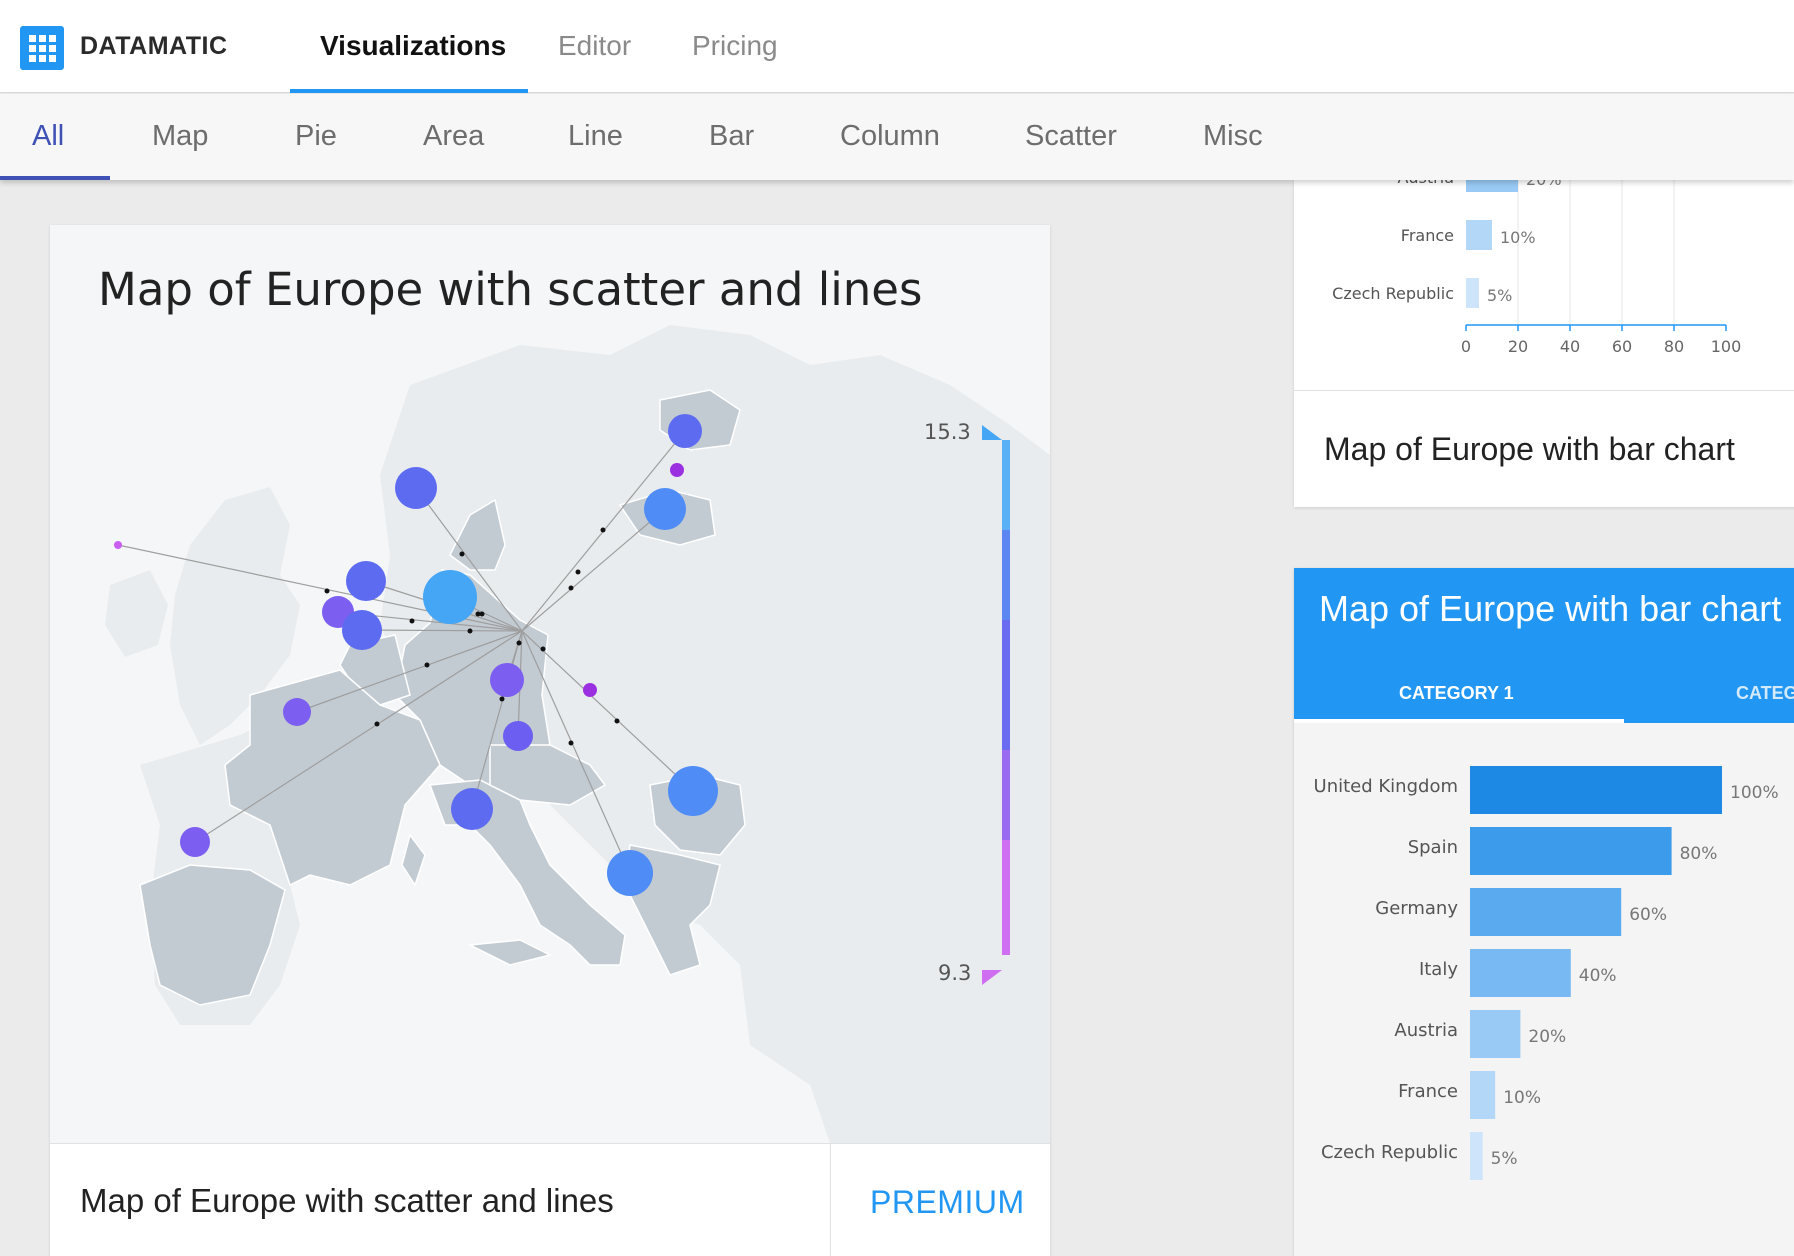 The height and width of the screenshot is (1256, 1794). Describe the element at coordinates (1456, 693) in the screenshot. I see `tab-category-1: CATEGORY 1` at that location.